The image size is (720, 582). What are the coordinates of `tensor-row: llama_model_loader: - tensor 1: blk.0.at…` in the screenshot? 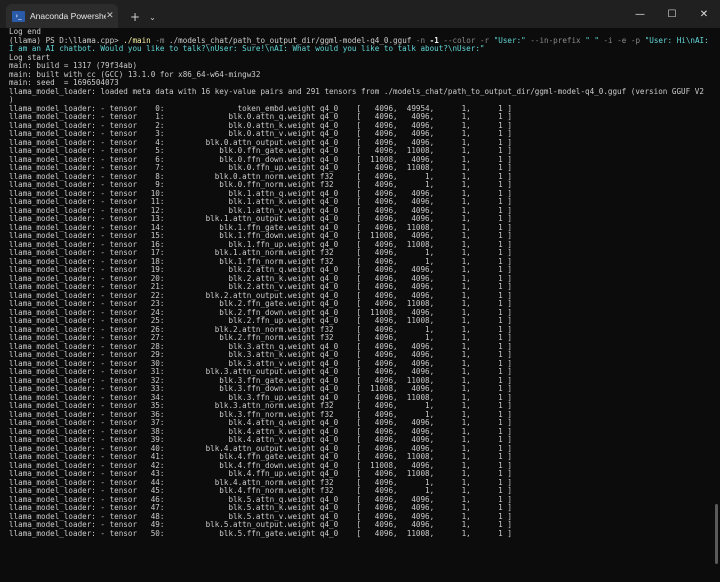 It's located at (260, 117).